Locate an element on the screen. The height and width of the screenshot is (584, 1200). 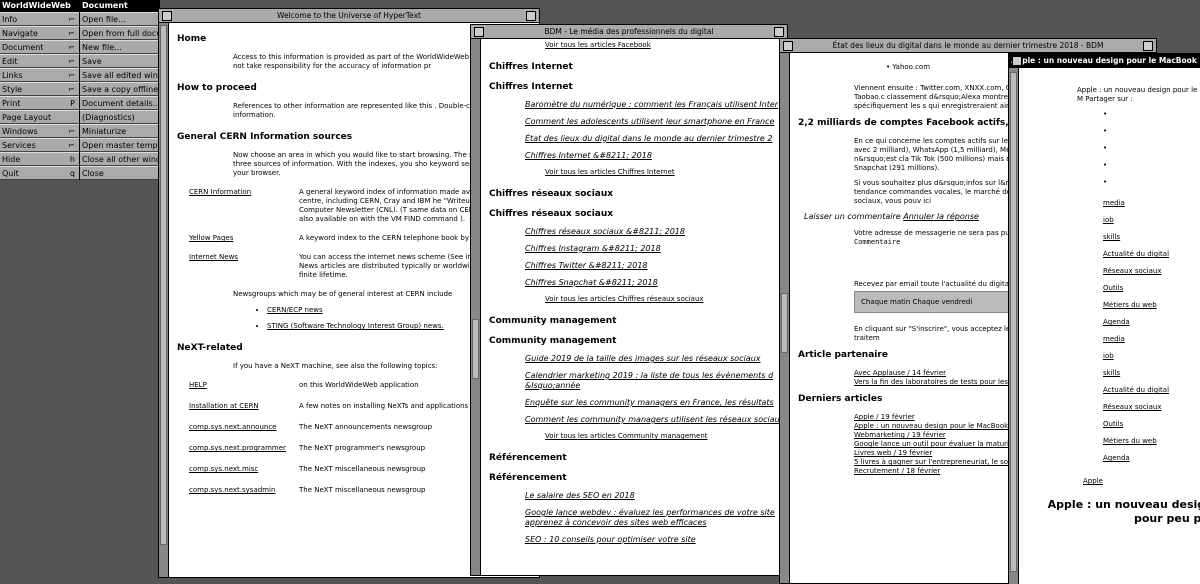
article-link: Chiffres Instagram &#8211; 2018 is located at coordinates (654, 249).